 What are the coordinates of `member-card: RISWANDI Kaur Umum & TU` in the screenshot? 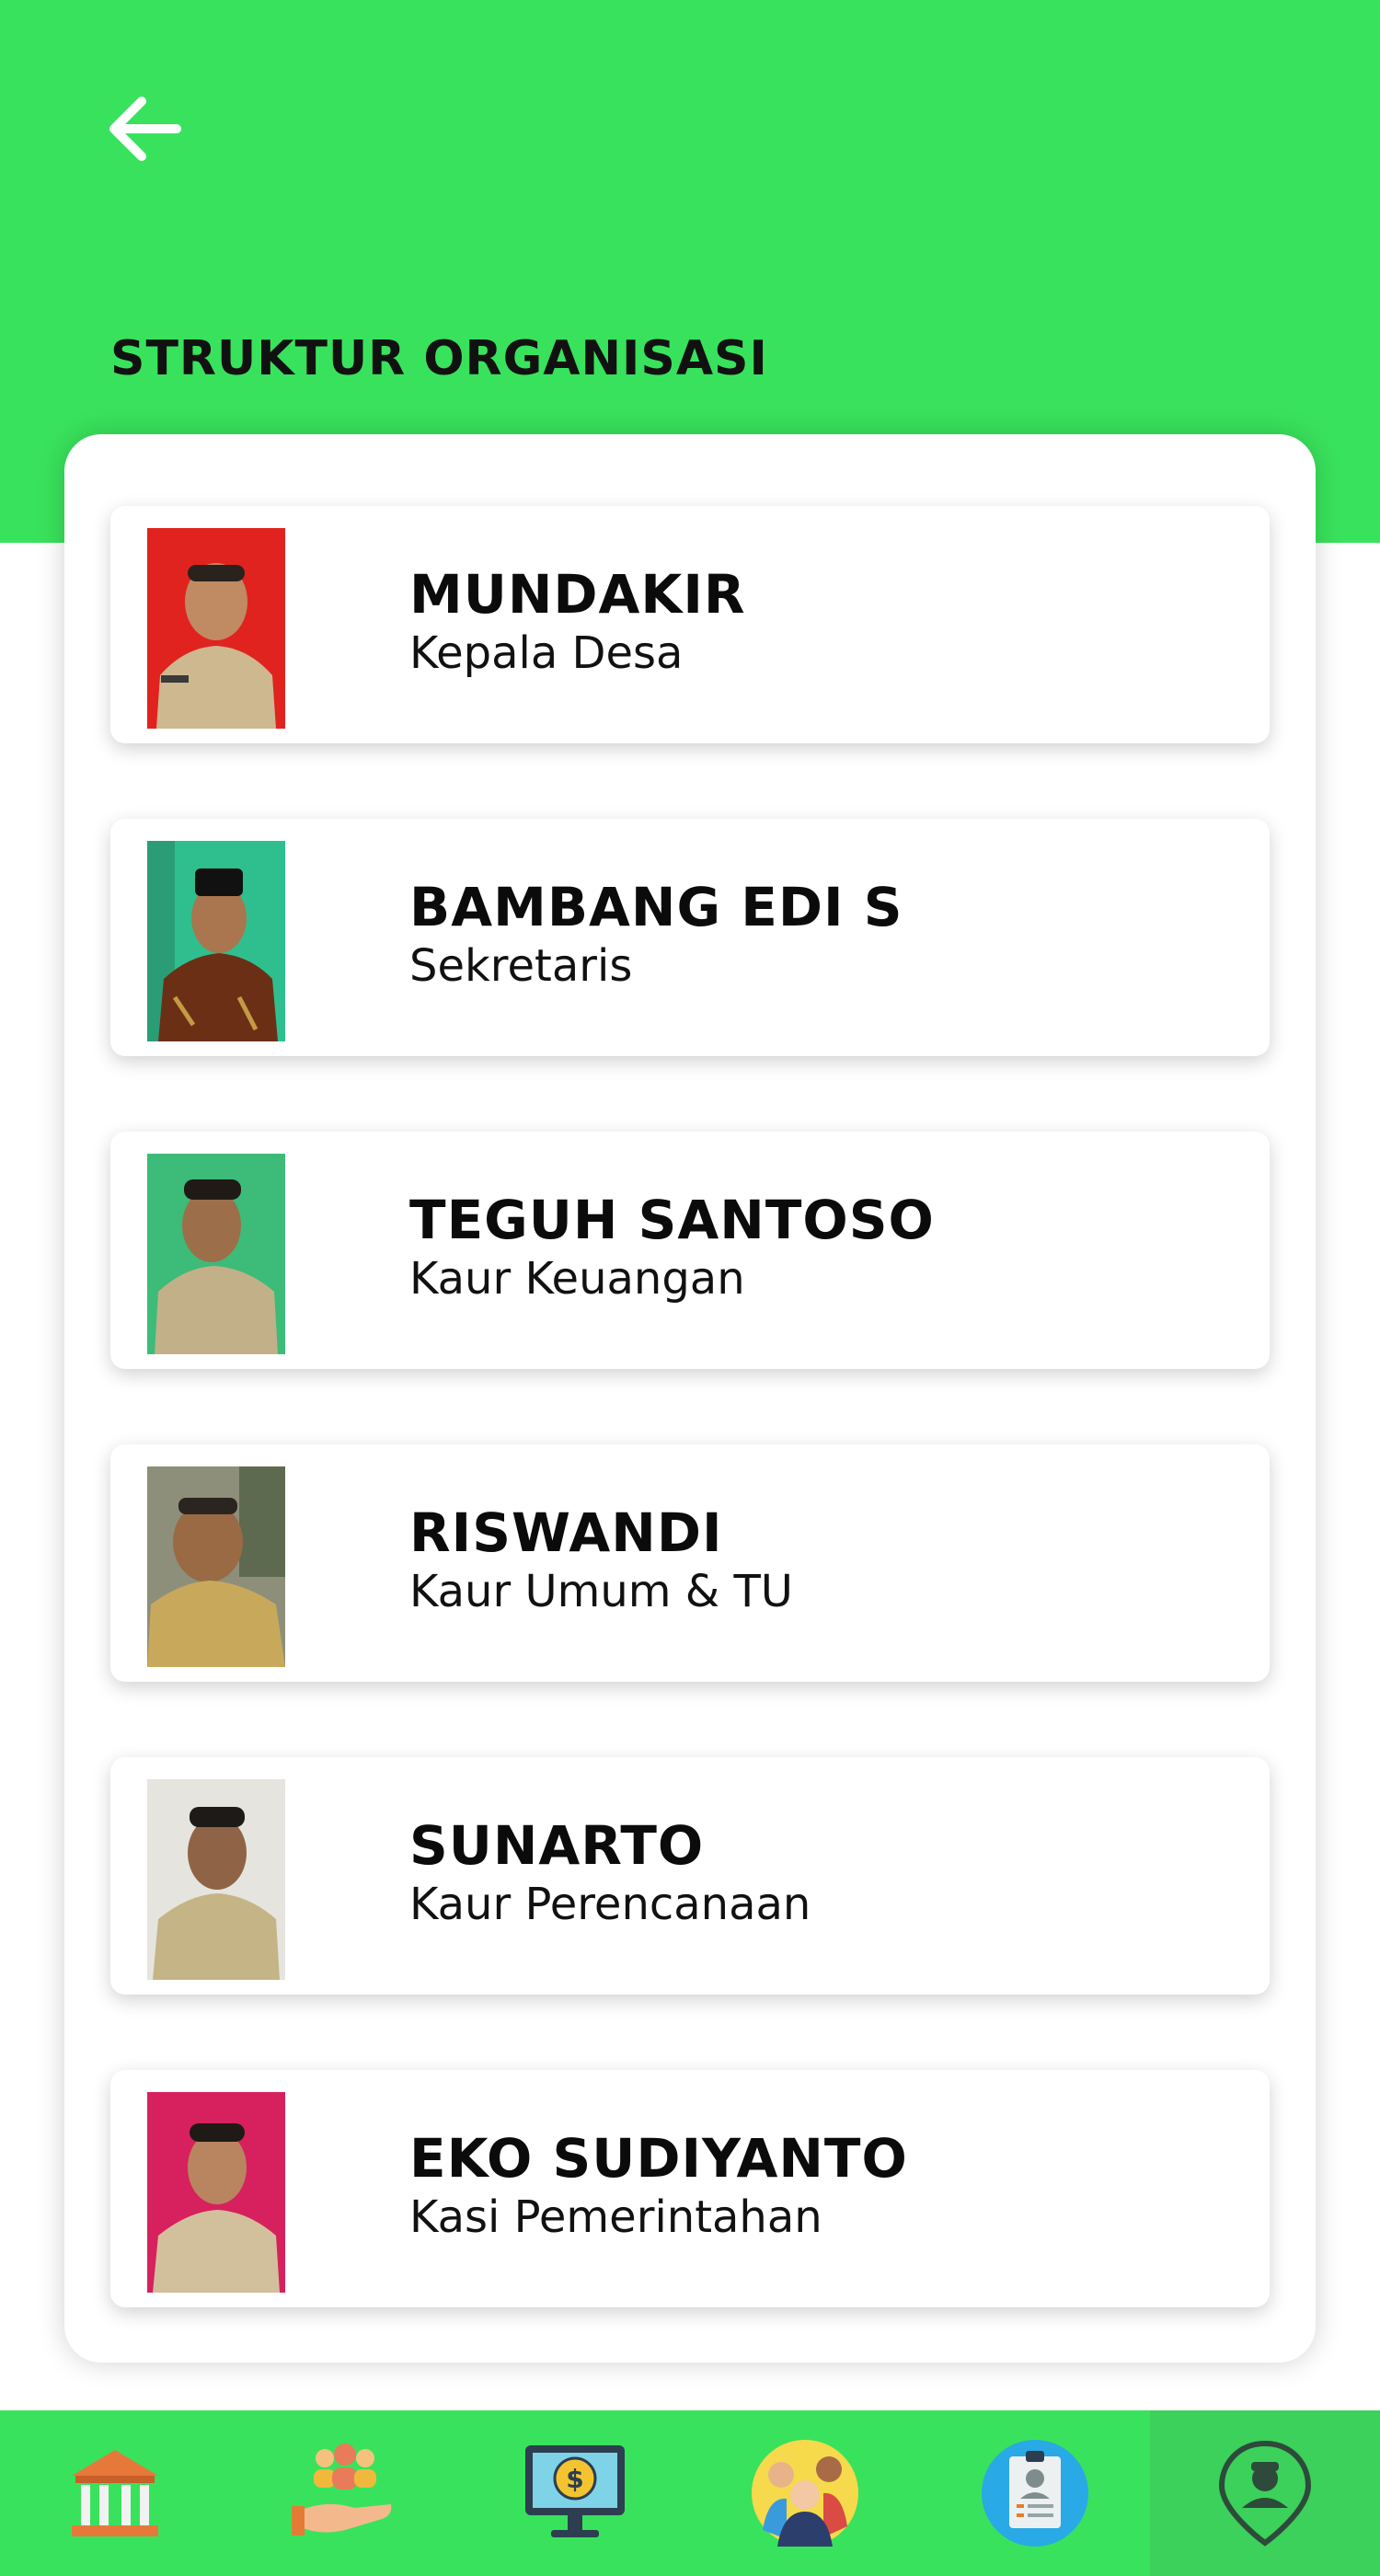 It's located at (690, 1563).